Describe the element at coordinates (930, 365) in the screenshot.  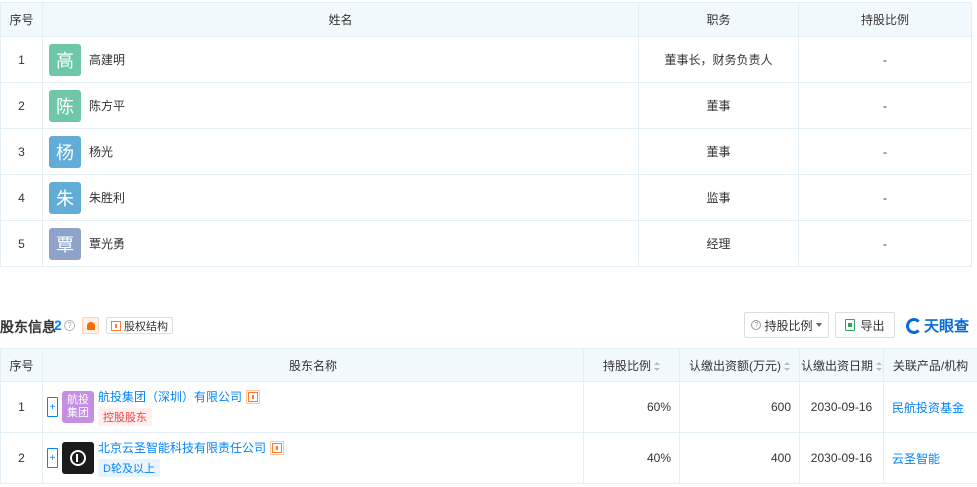
I see `header-related: 关联产品/机构` at that location.